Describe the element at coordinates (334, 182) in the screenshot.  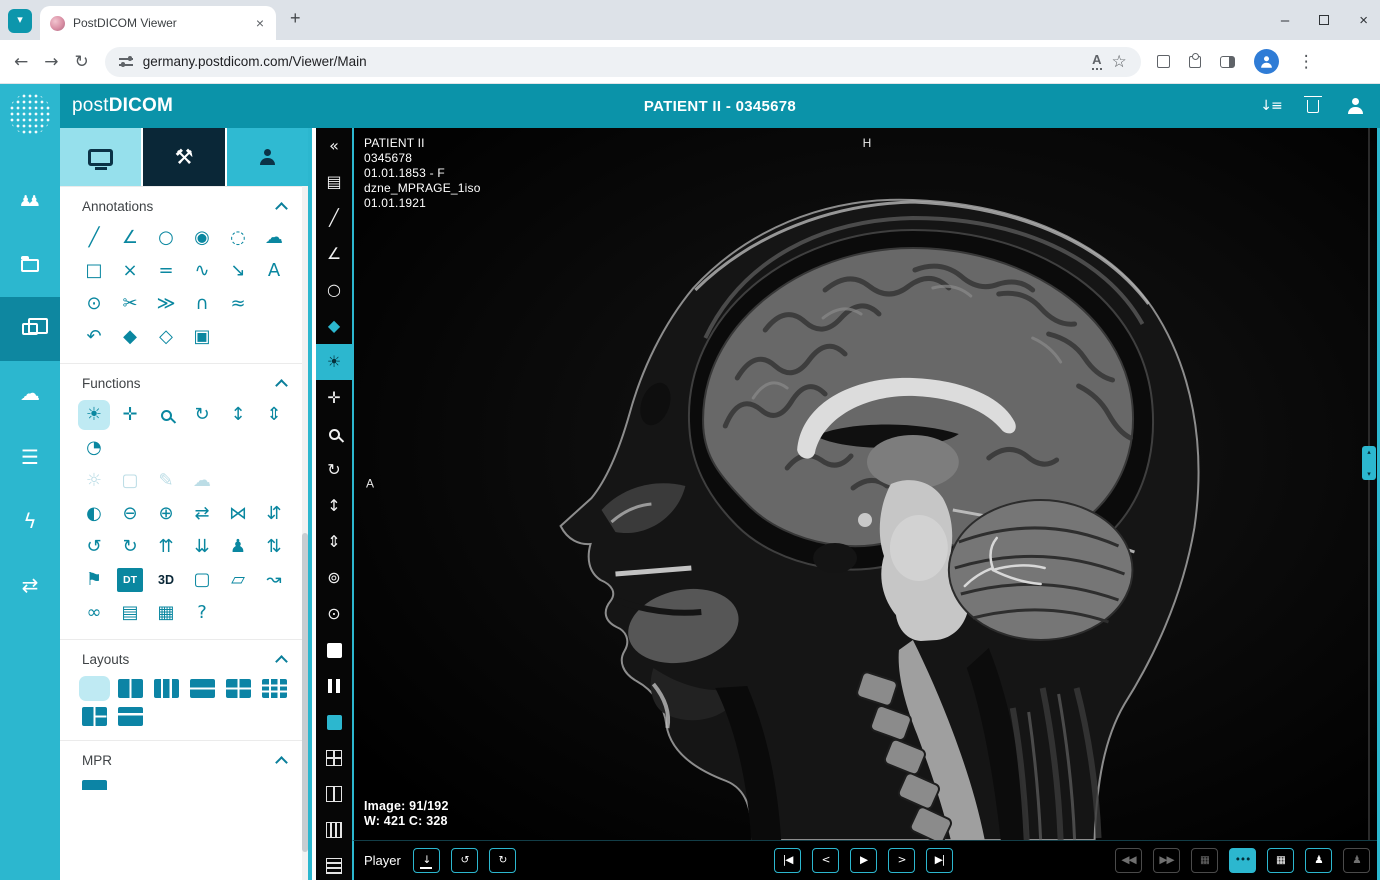
I see `report-icon: ▤` at that location.